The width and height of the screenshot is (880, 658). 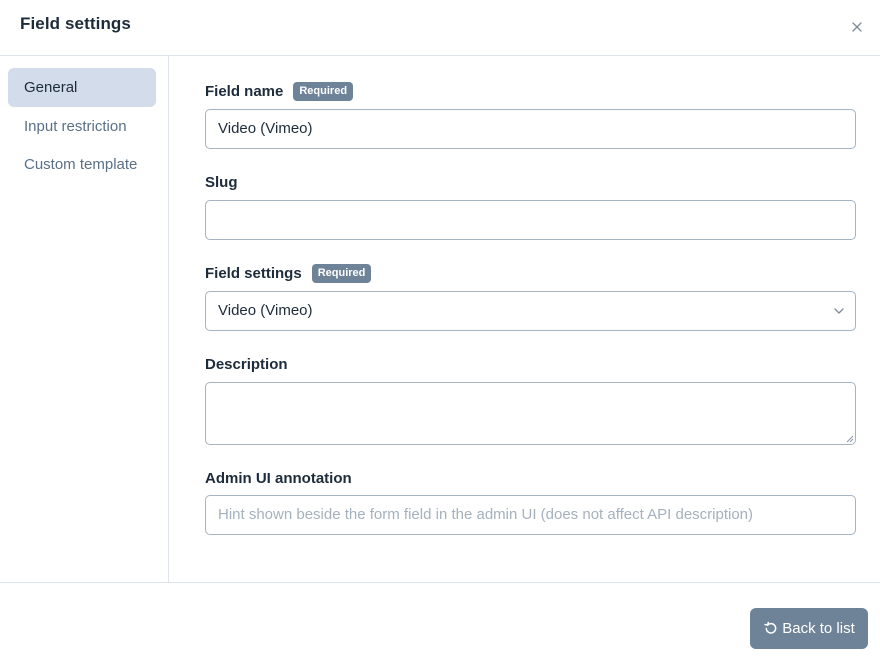 I want to click on description-label: Description, so click(x=246, y=364).